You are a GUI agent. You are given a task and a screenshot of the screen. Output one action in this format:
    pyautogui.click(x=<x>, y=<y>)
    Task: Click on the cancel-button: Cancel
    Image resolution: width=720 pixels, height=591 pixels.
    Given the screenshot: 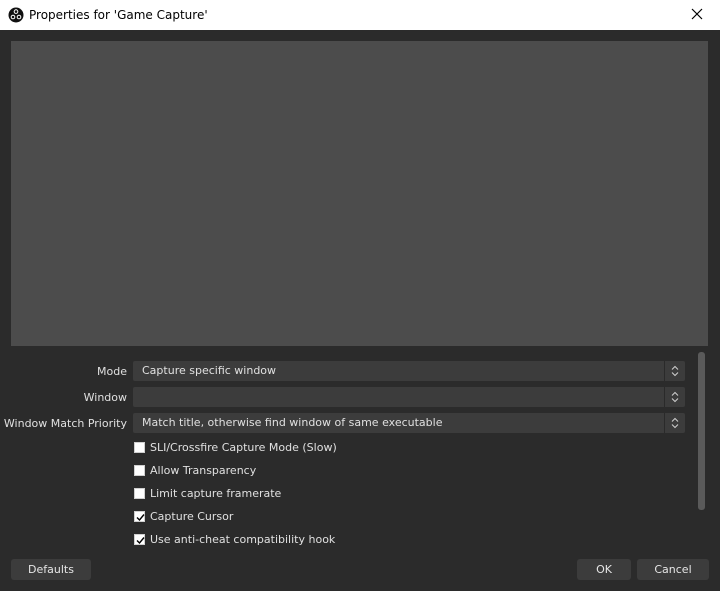 What is the action you would take?
    pyautogui.click(x=673, y=569)
    